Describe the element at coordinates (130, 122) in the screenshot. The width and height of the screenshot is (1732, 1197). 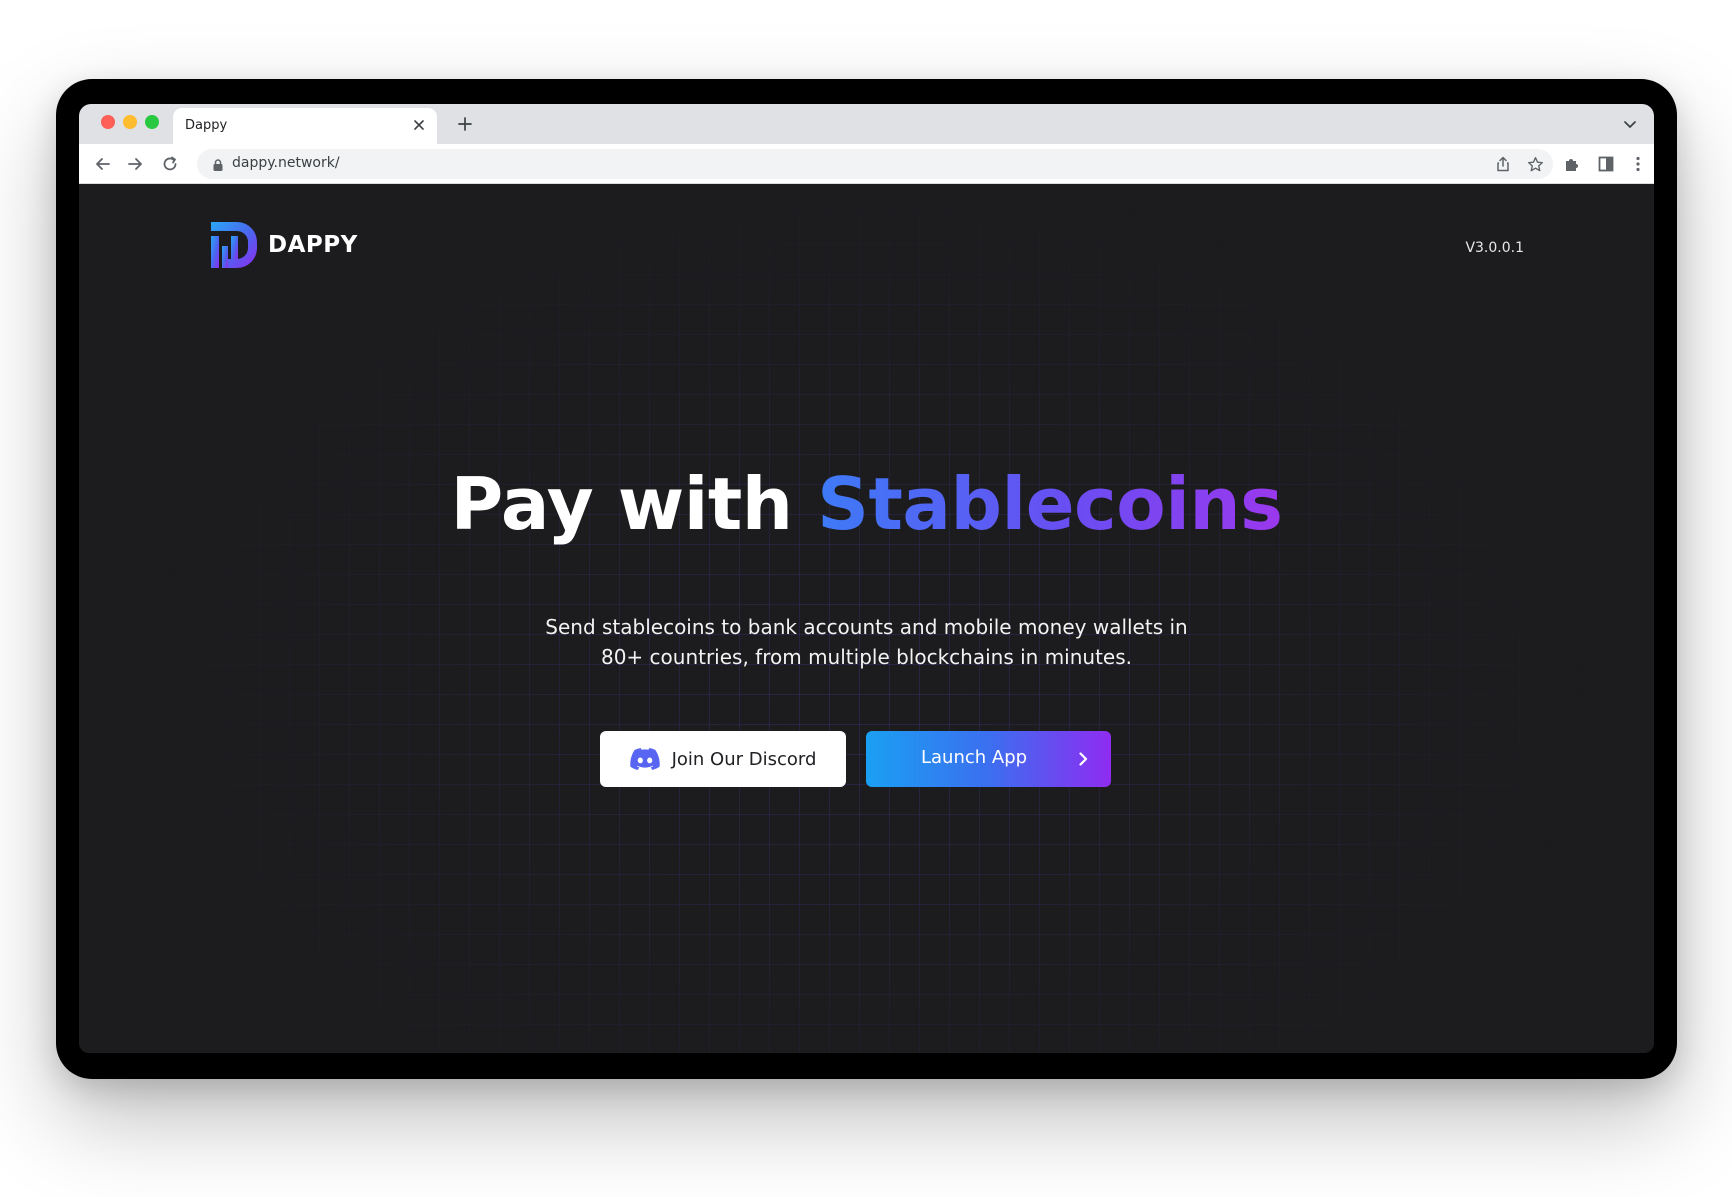
I see `minimize-window-button` at that location.